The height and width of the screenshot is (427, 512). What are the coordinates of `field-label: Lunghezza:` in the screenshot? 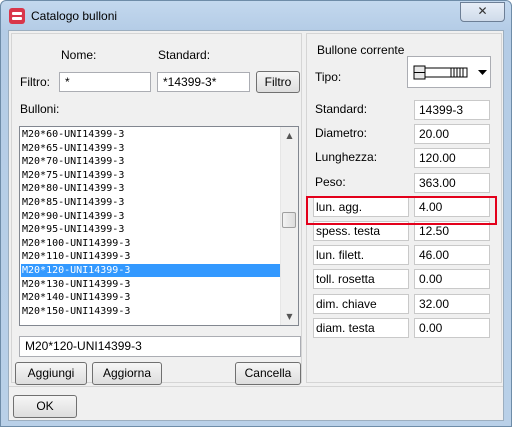 It's located at (346, 157).